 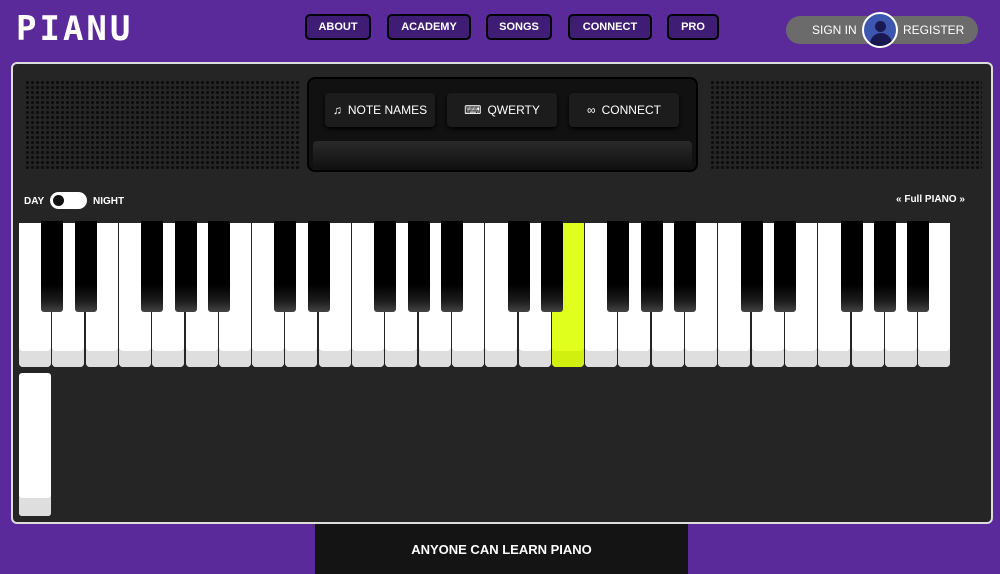 I want to click on piano-mode-selector: « Full PIANO », so click(x=930, y=199).